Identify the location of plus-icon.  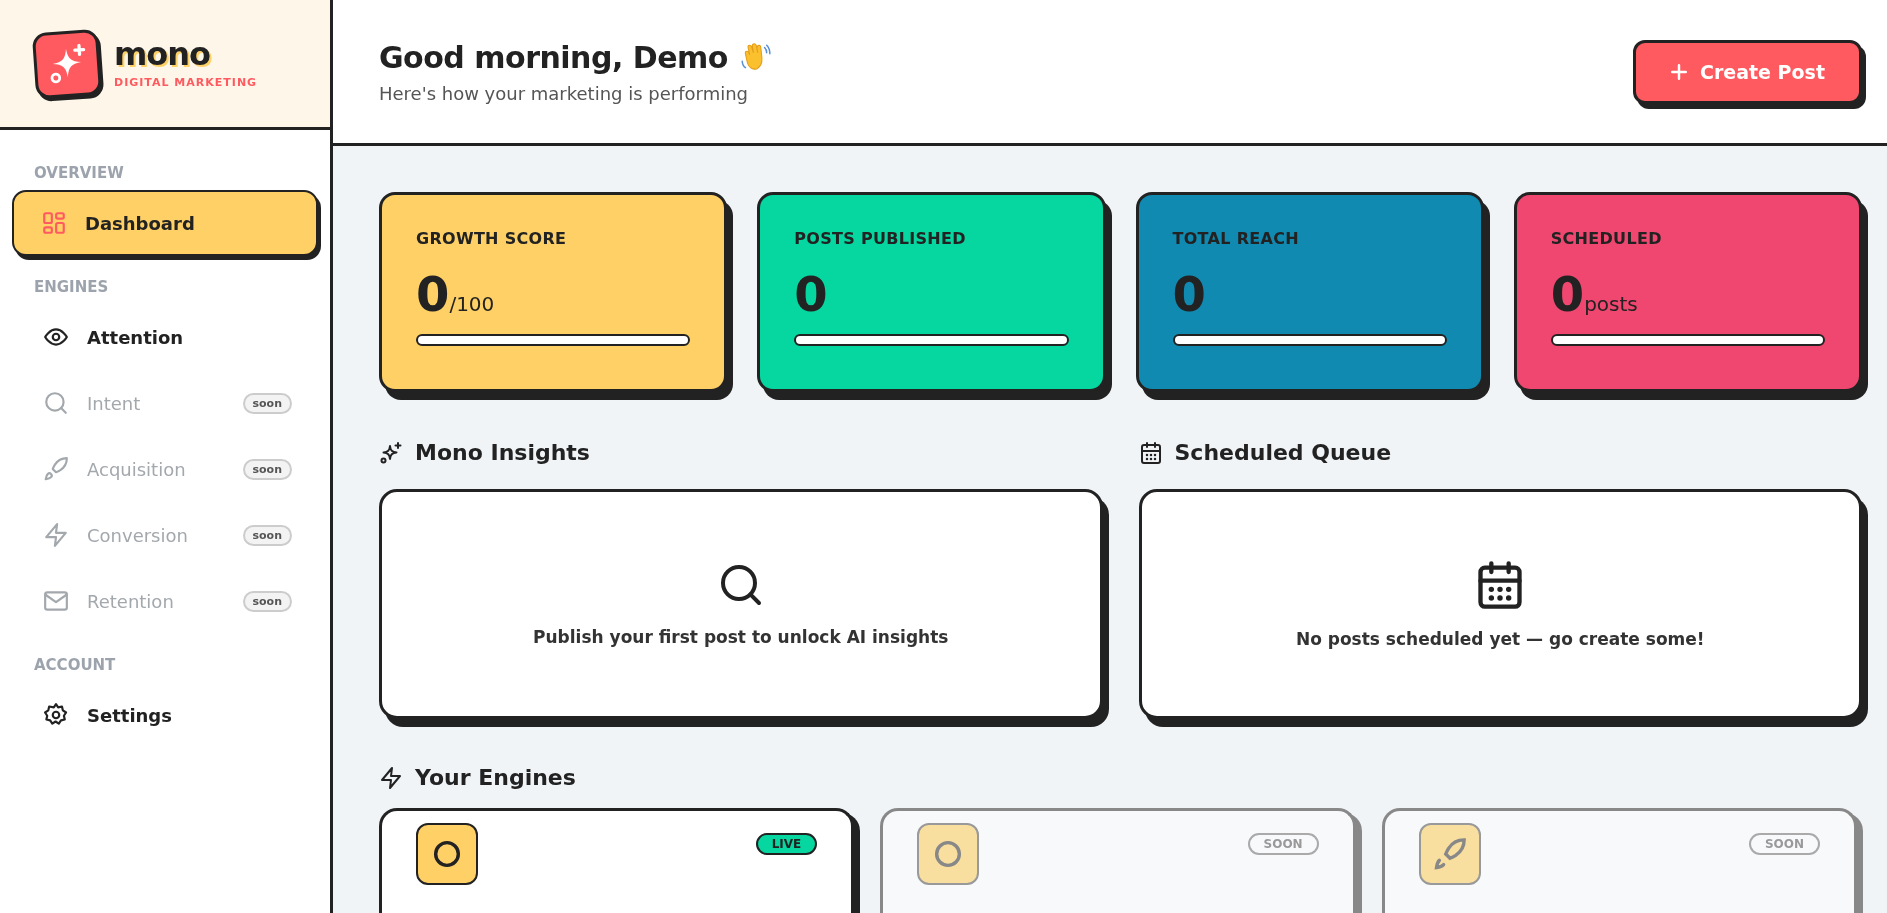
(1679, 71).